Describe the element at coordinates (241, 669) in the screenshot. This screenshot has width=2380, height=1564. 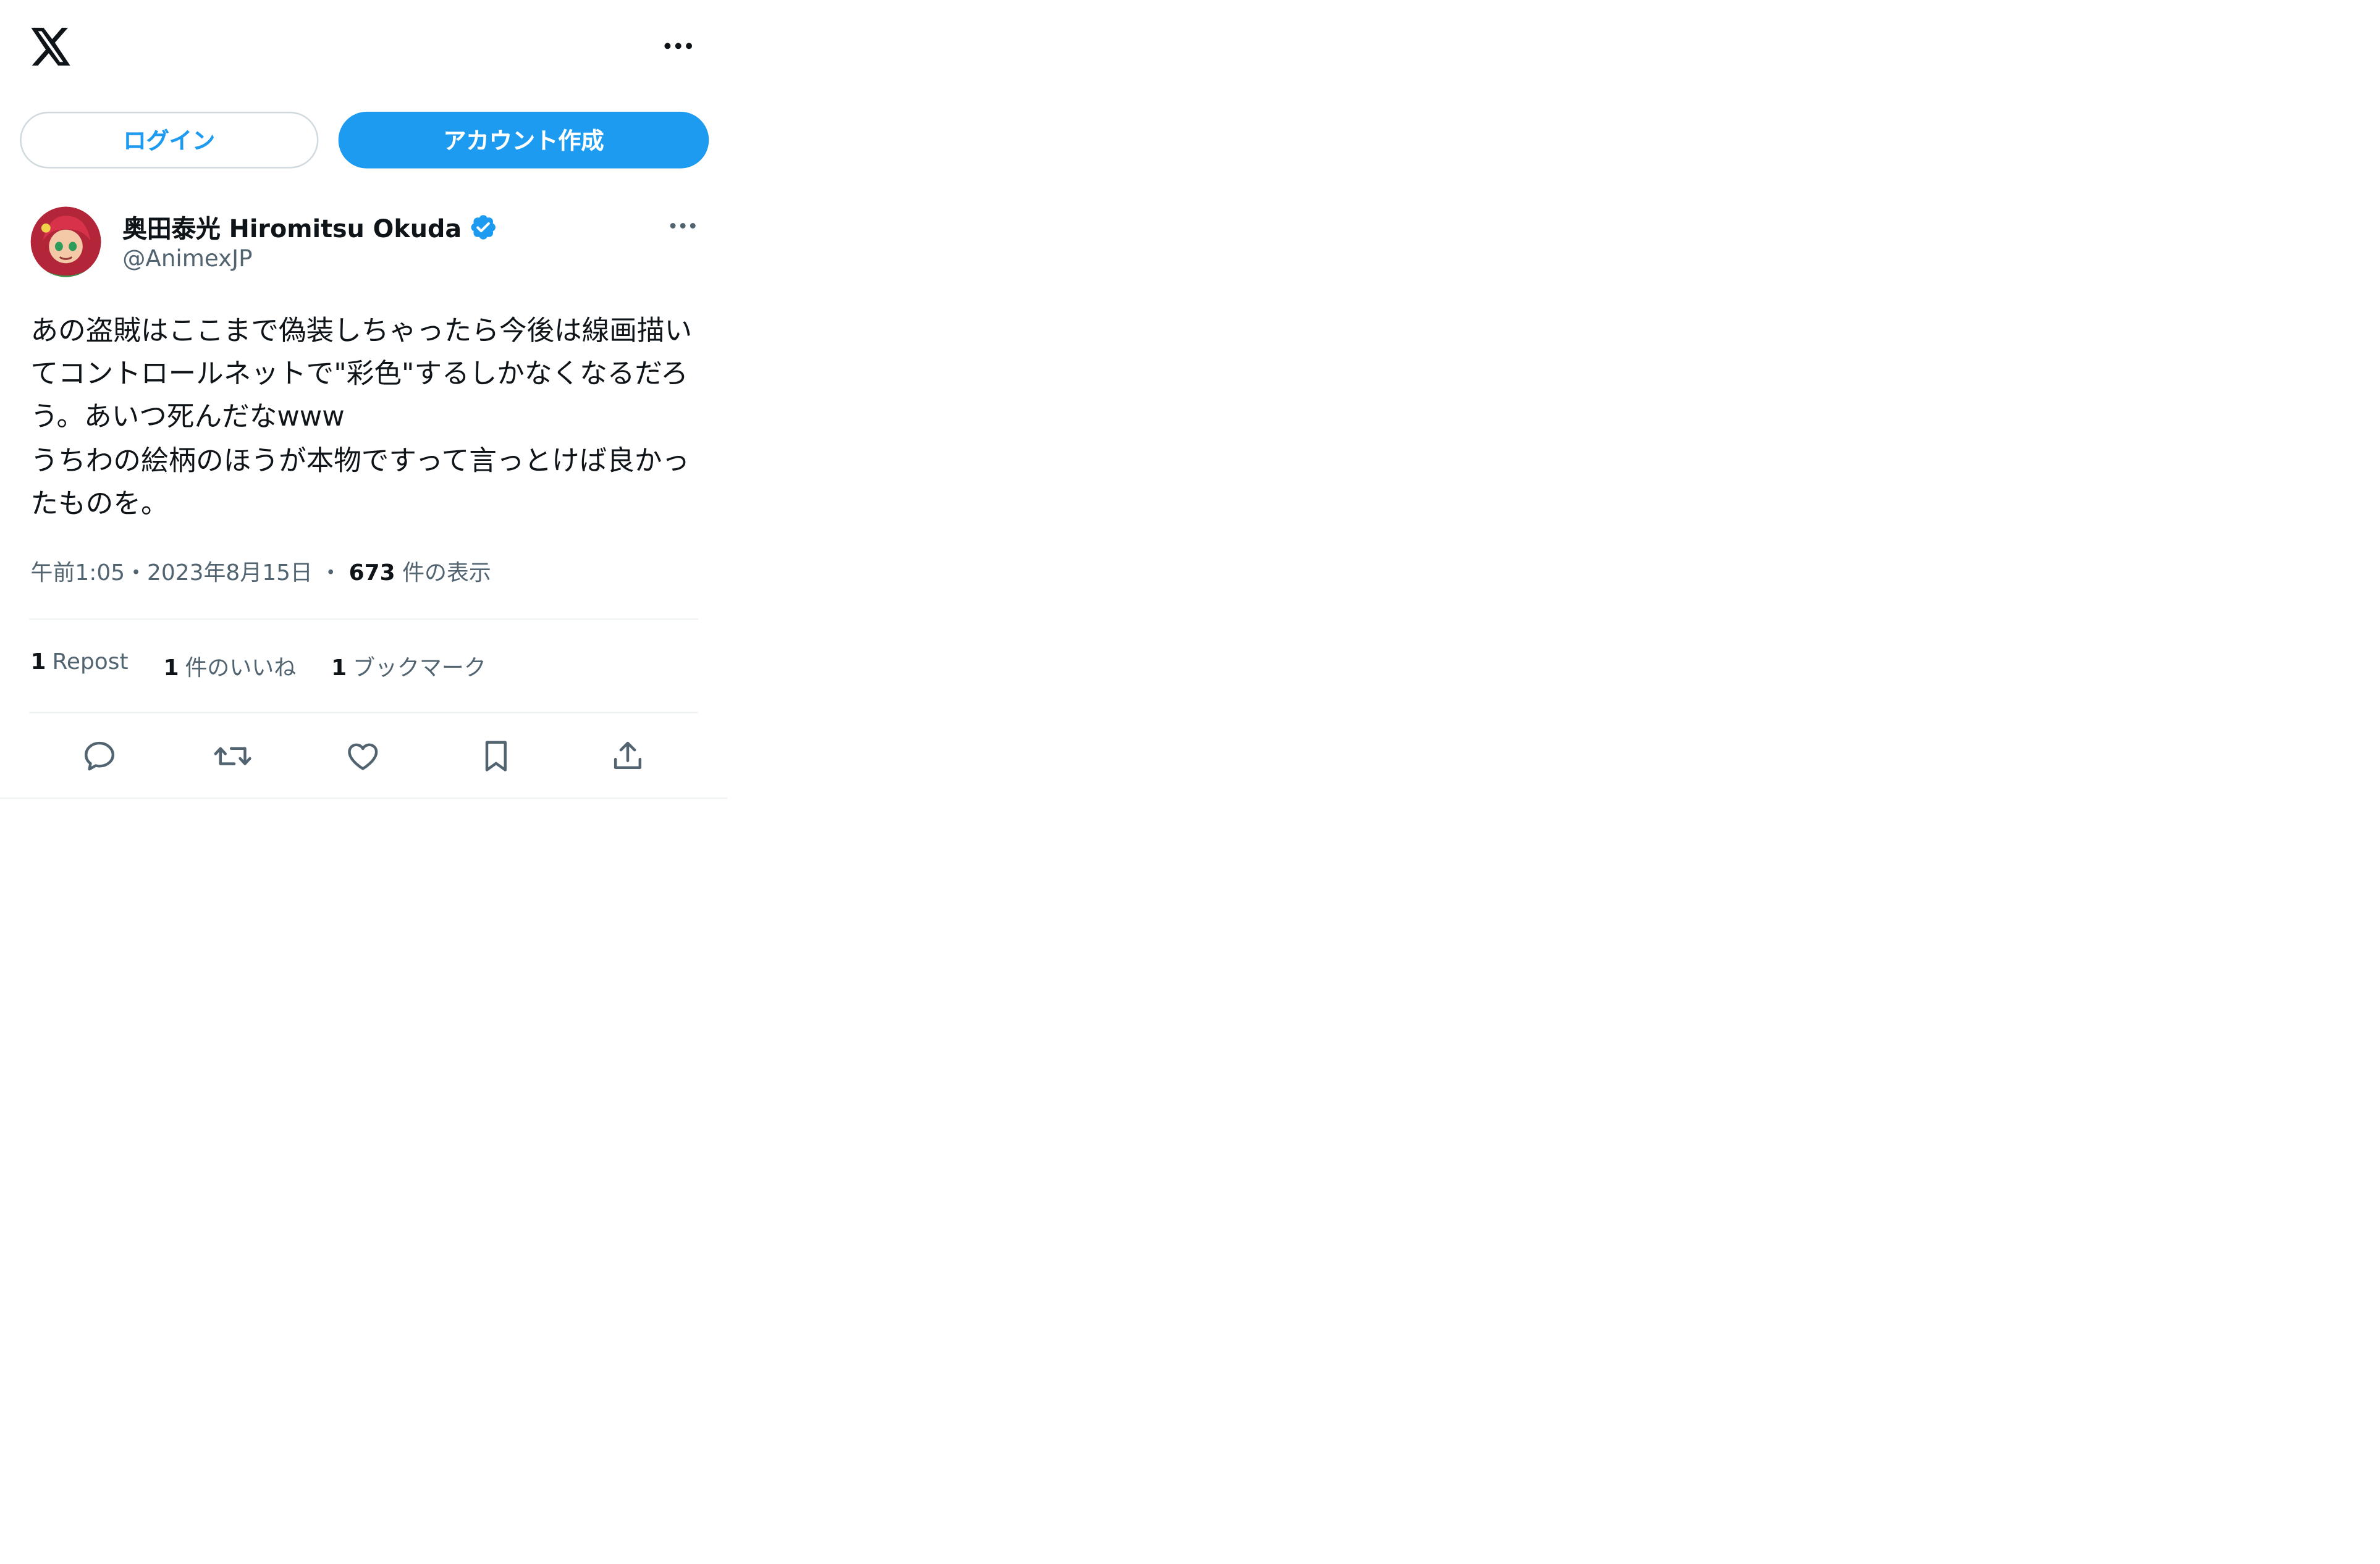
I see `likes-label: 件のいいね` at that location.